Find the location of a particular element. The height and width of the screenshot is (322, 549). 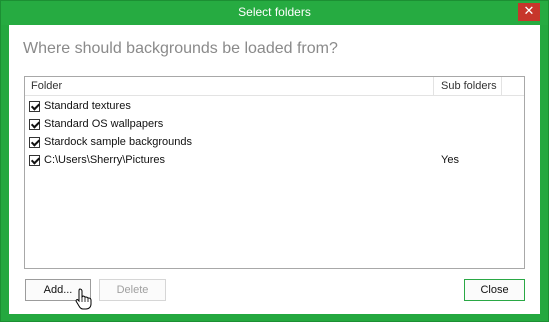

close-button: Close is located at coordinates (494, 290).